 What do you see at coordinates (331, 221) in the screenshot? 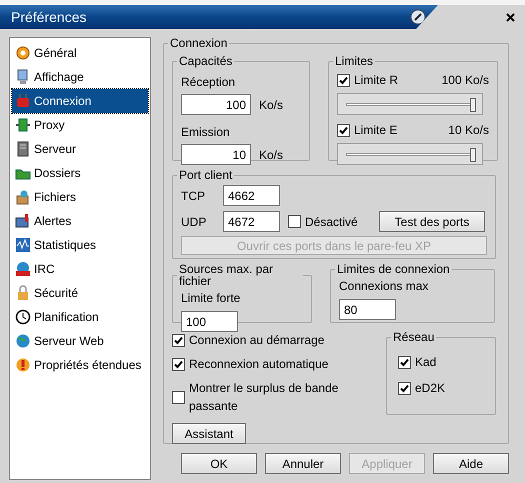
I see `checkbox-label: Désactivé` at bounding box center [331, 221].